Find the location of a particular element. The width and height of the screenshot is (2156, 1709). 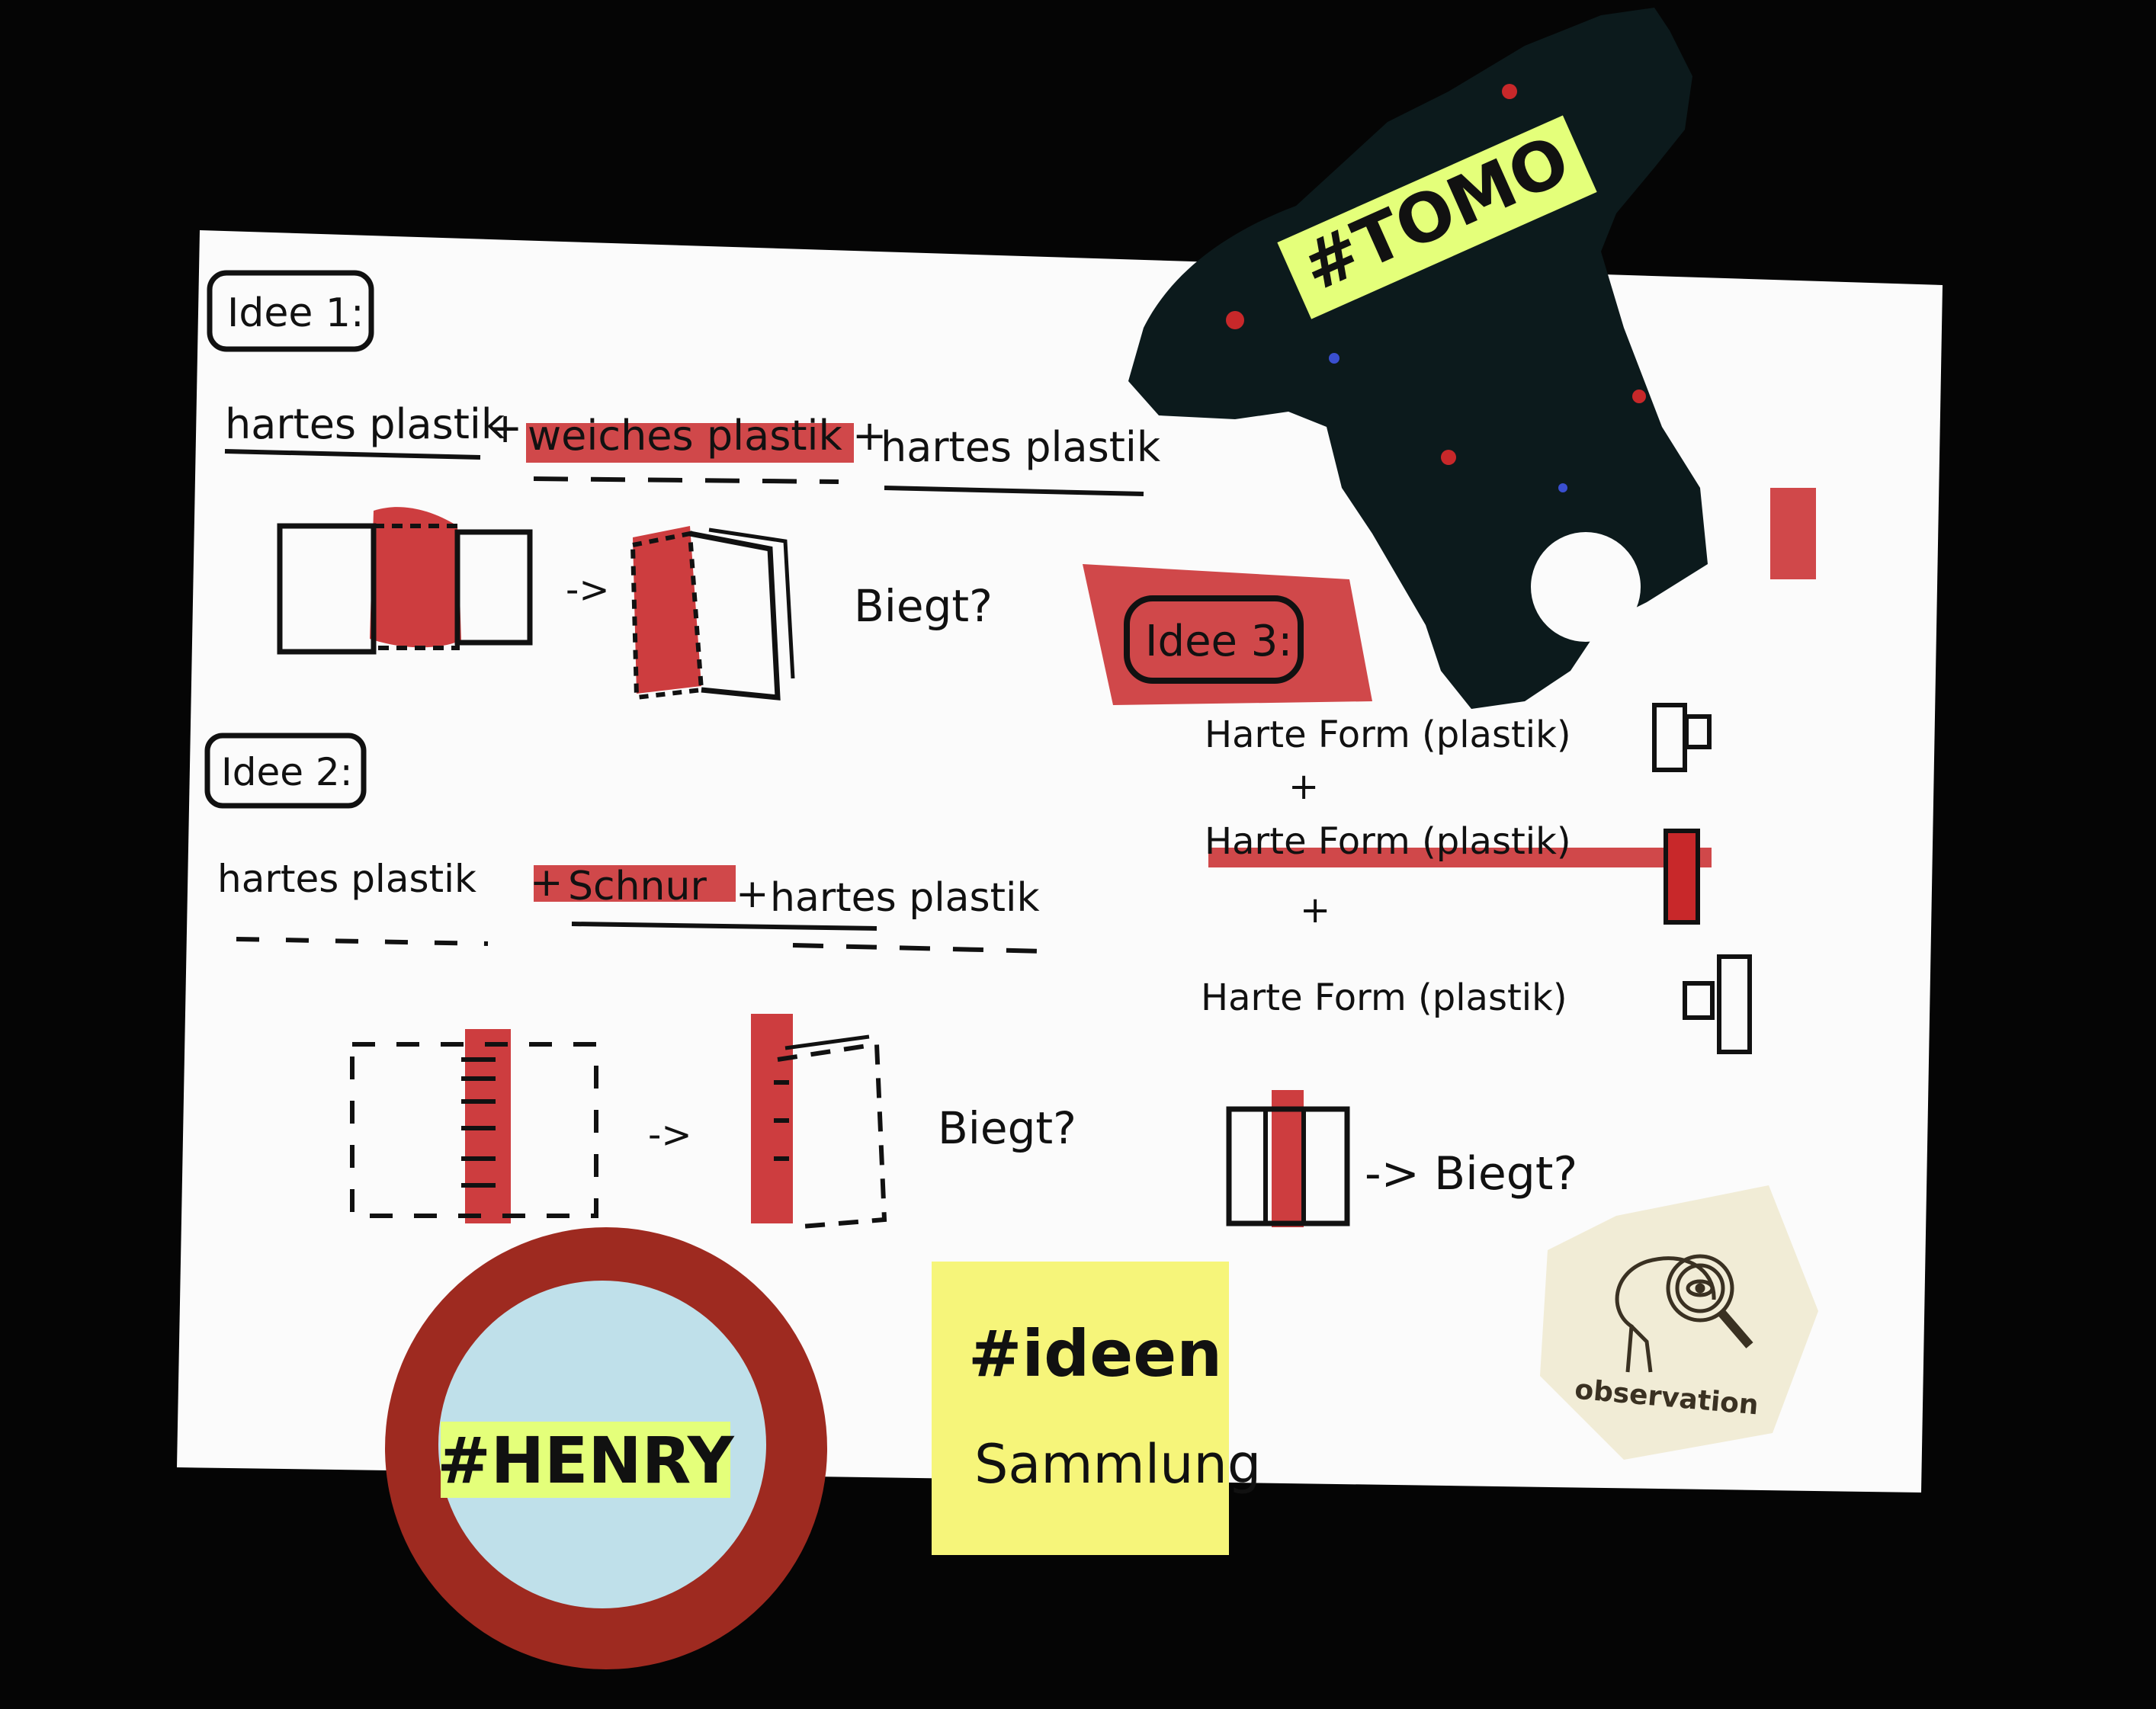

idee-3-line3: Harte Form (plastik) is located at coordinates (1384, 997).